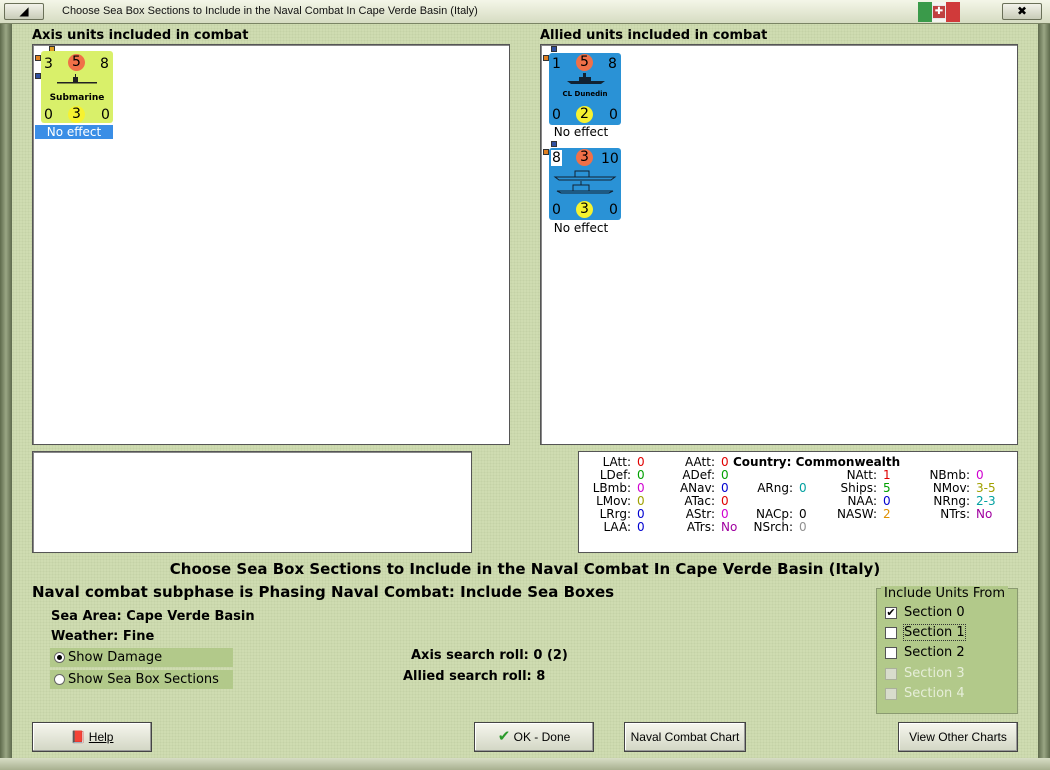 Image resolution: width=1050 pixels, height=770 pixels. What do you see at coordinates (24, 11) in the screenshot?
I see `system-menu-button: ◢` at bounding box center [24, 11].